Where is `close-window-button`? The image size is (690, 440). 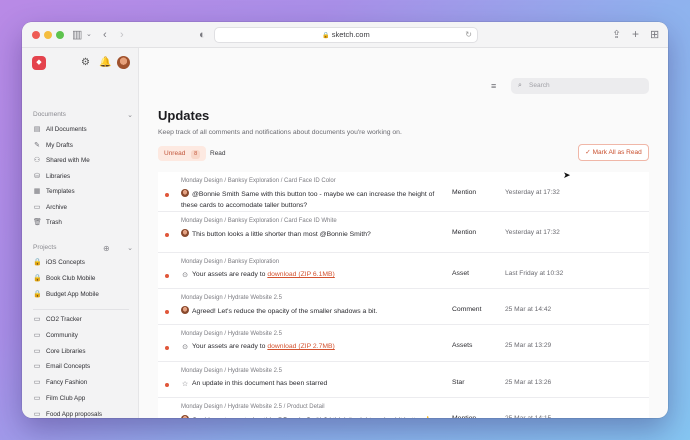
close-window-button is located at coordinates (36, 35).